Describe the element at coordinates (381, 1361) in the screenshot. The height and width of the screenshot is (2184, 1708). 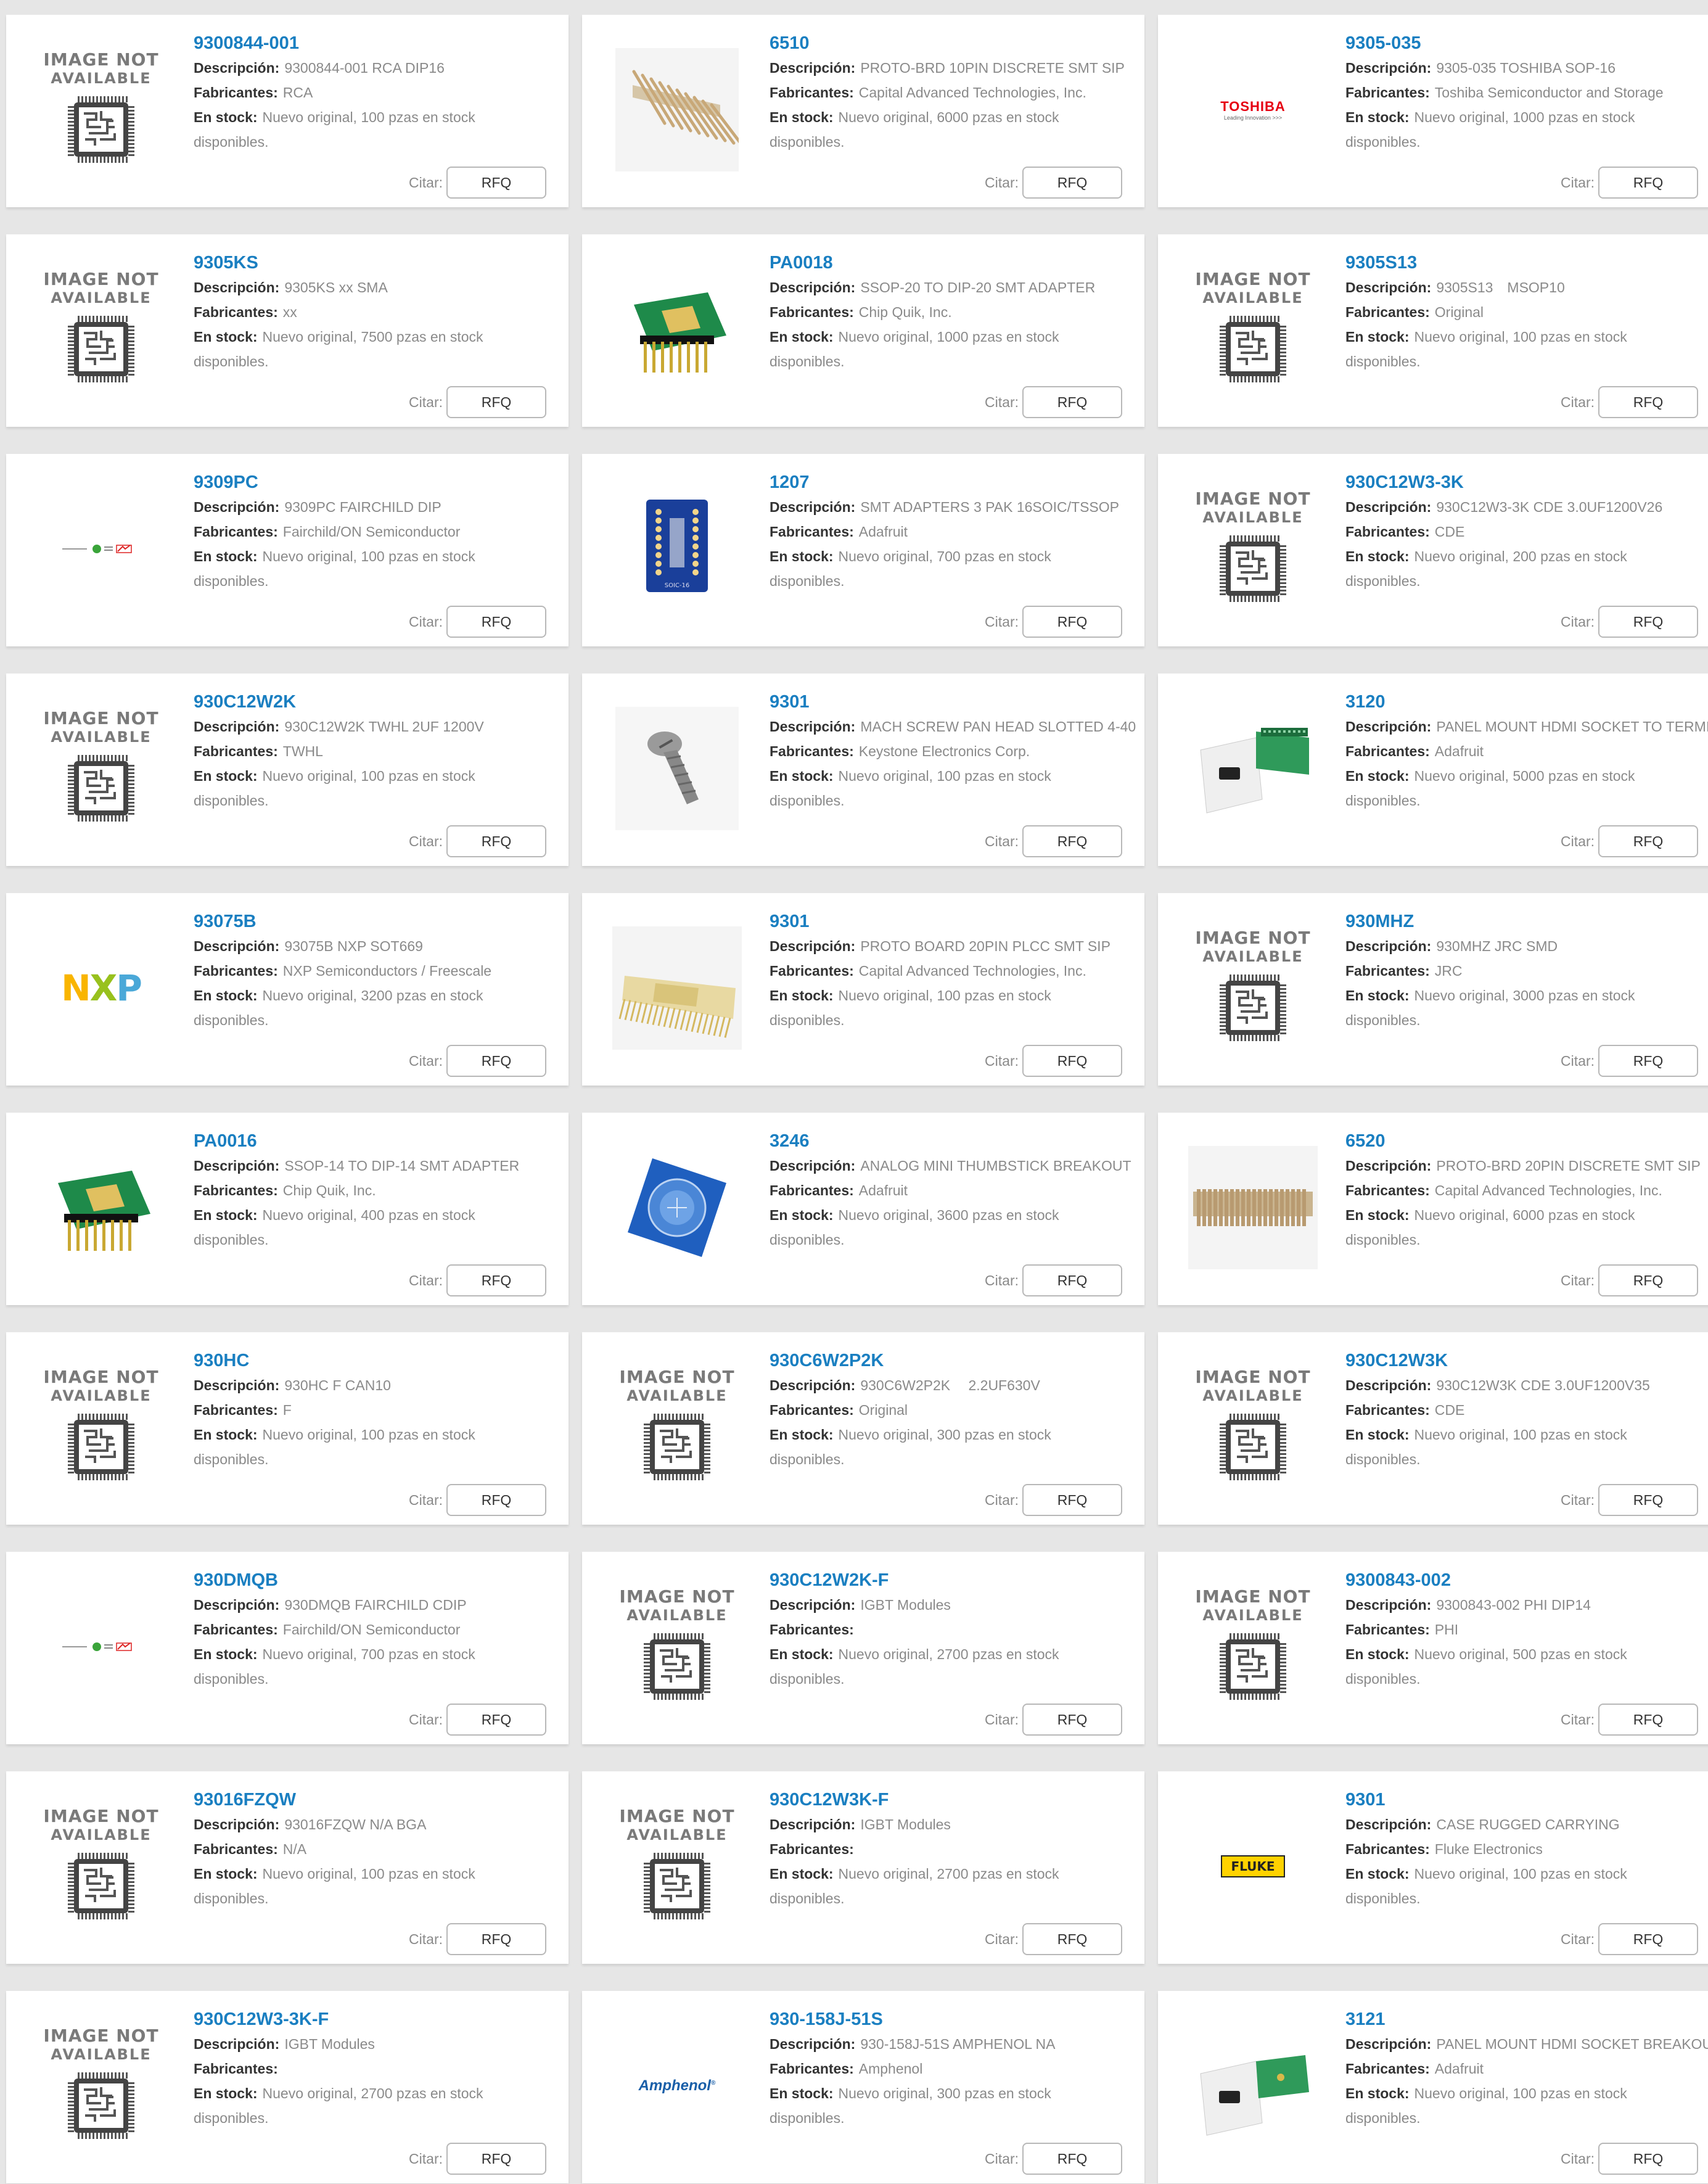
I see `part-number-link: 930HC` at that location.